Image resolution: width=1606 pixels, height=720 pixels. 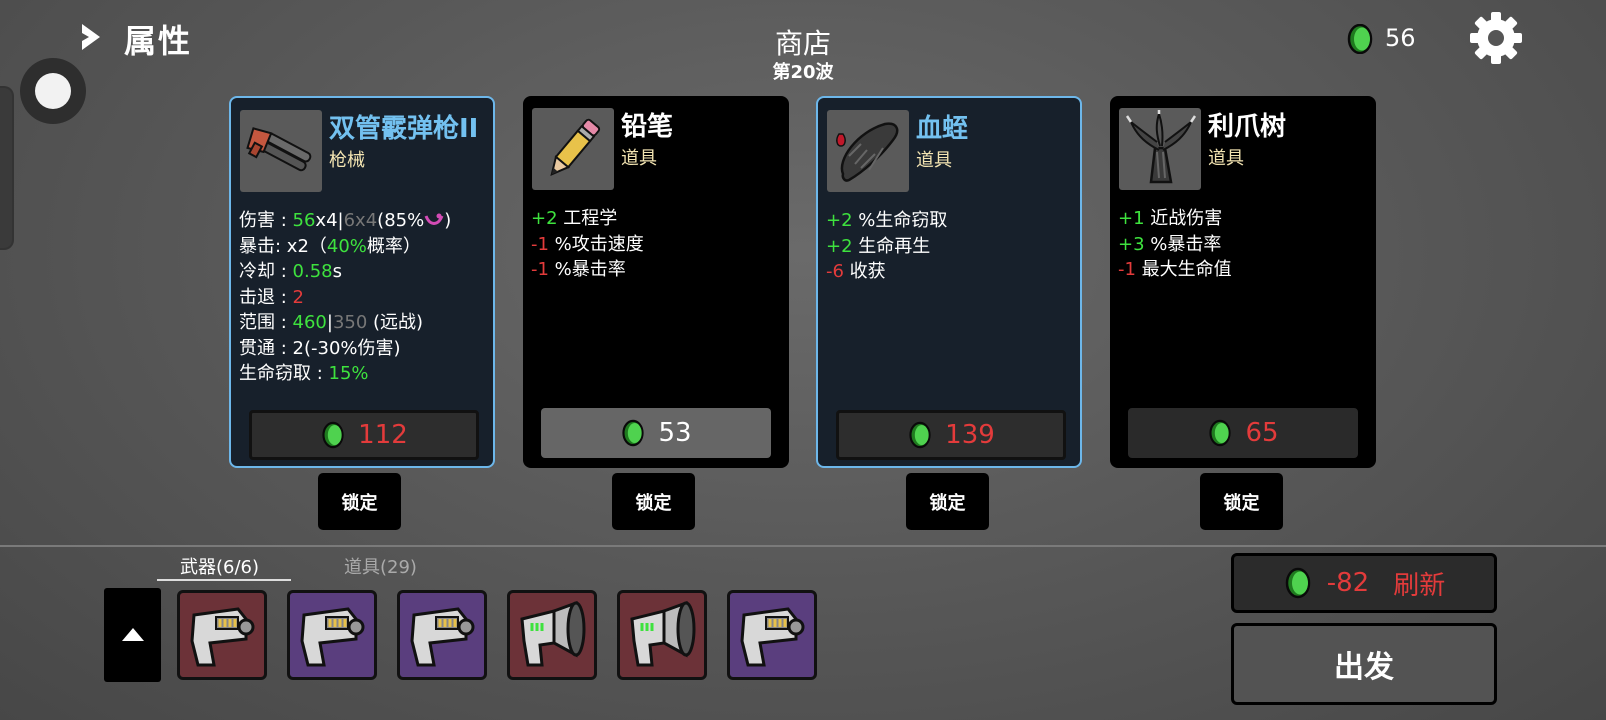 I want to click on stat-cooldown: 冷却 : 0.58s, so click(x=290, y=271).